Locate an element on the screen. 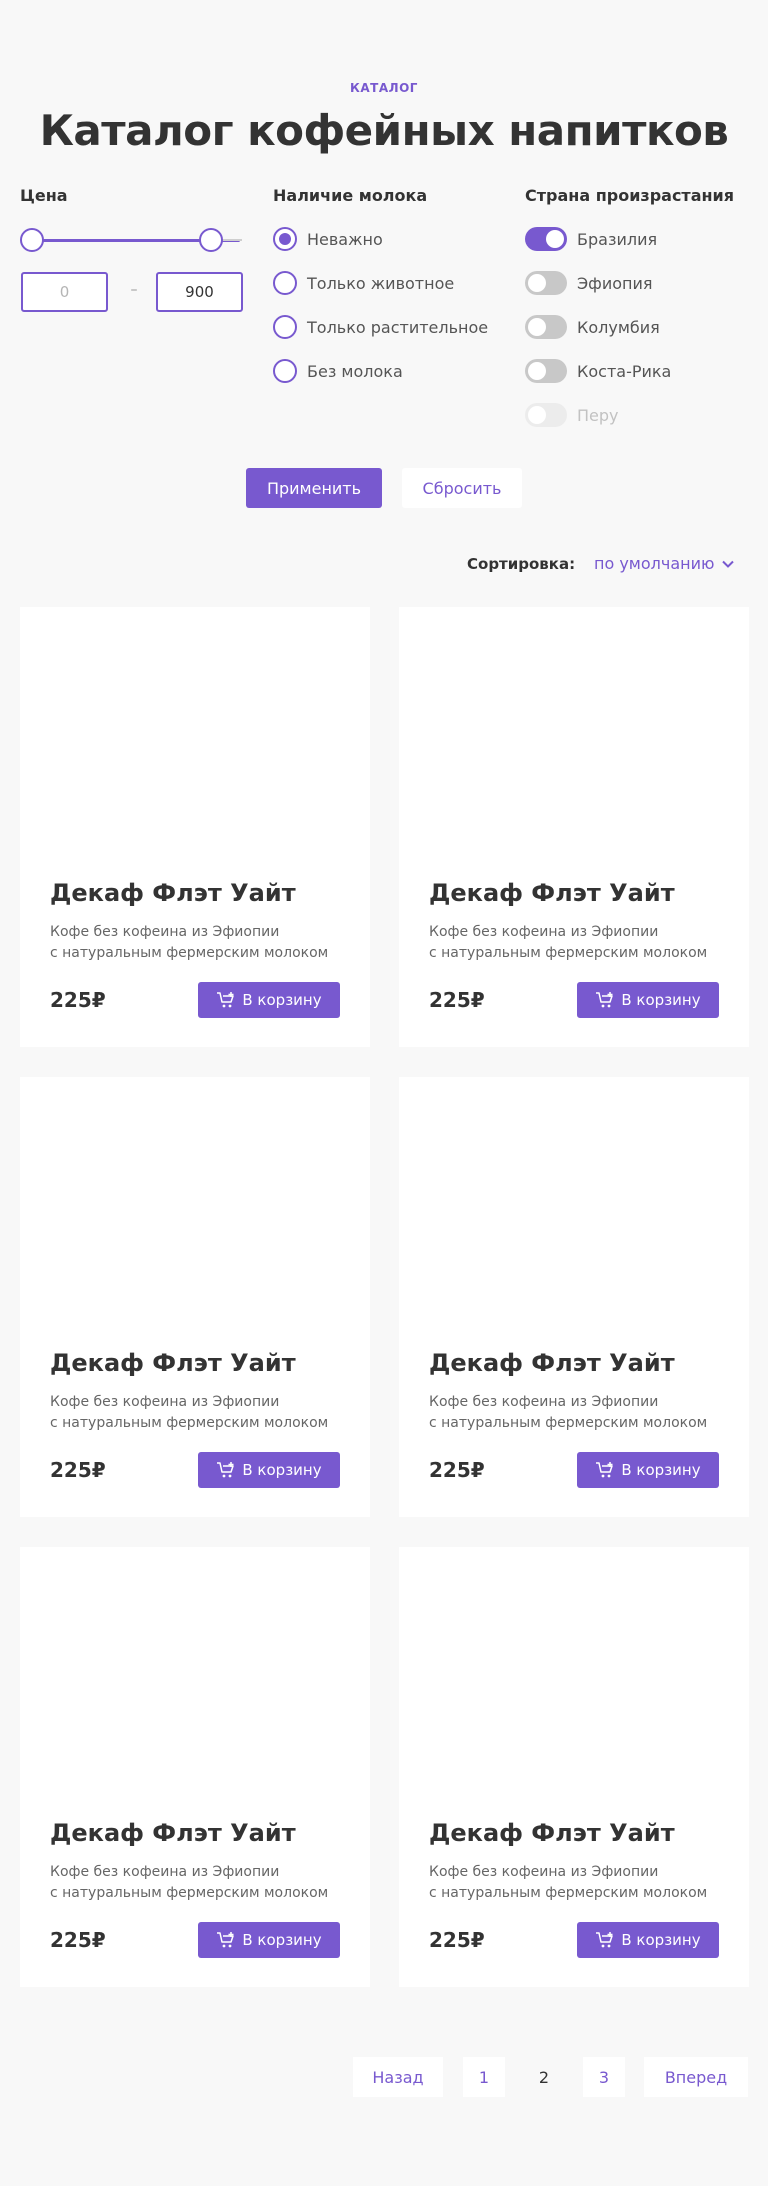 This screenshot has height=2186, width=768. toggle-disabled is located at coordinates (546, 415).